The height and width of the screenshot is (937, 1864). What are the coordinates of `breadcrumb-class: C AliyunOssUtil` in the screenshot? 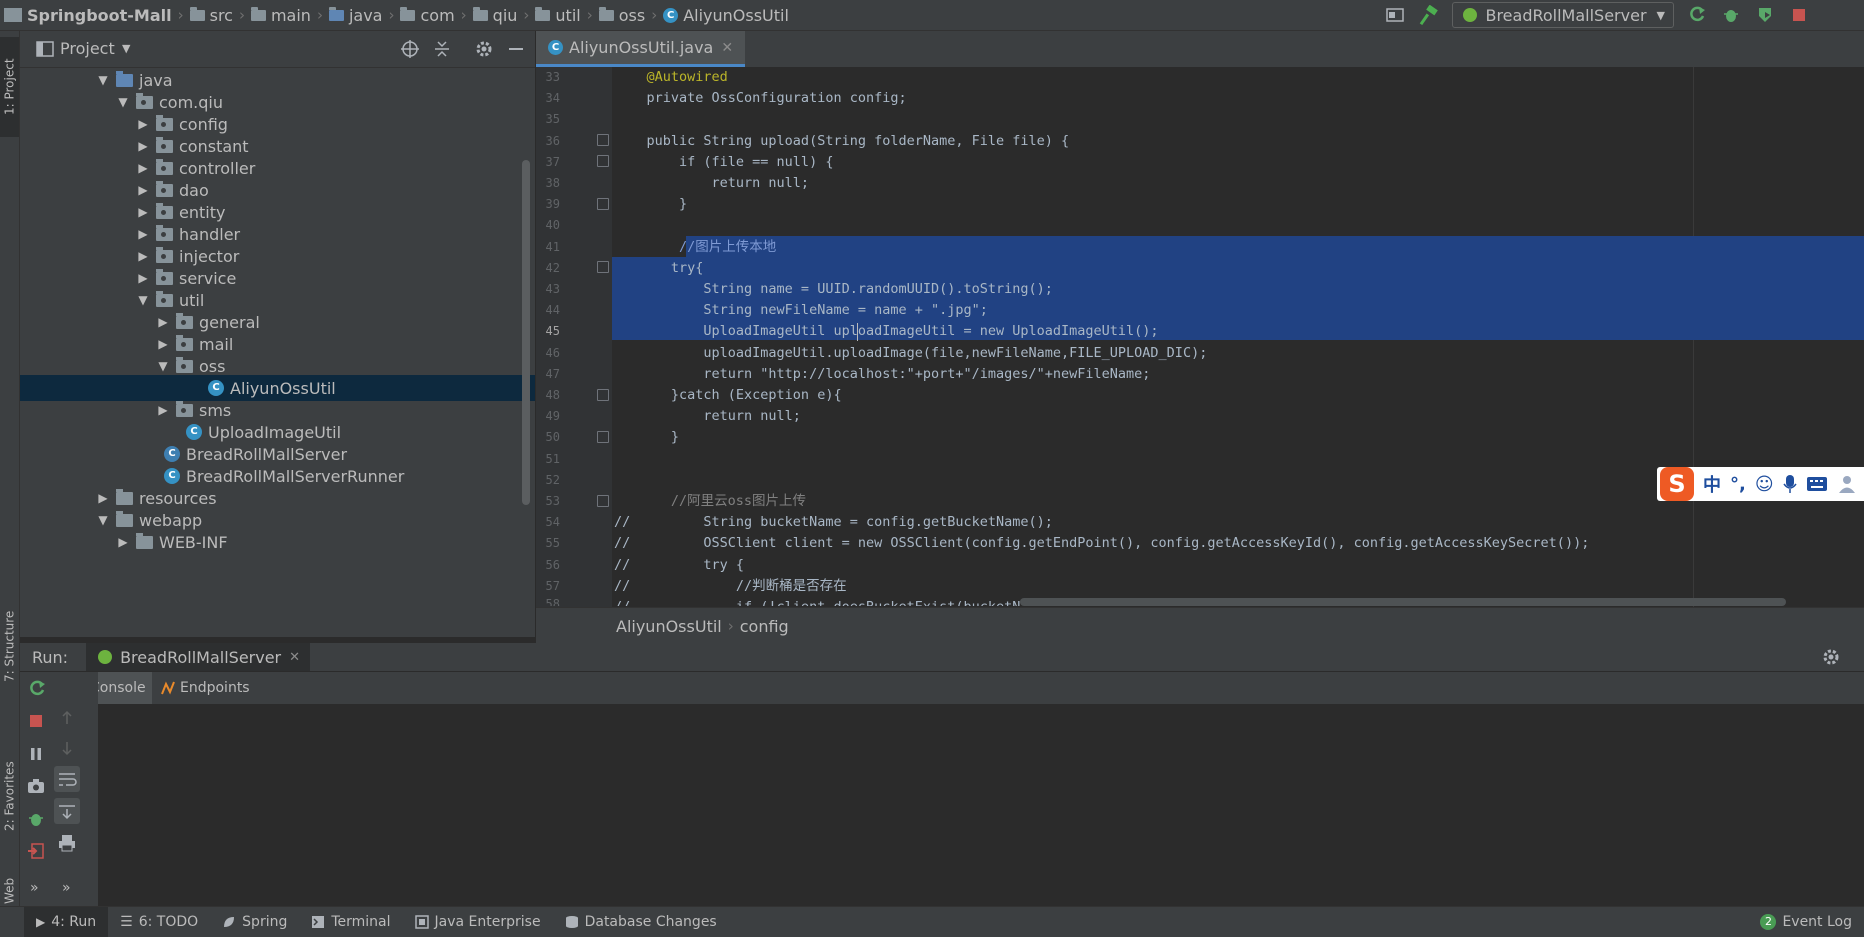 It's located at (726, 15).